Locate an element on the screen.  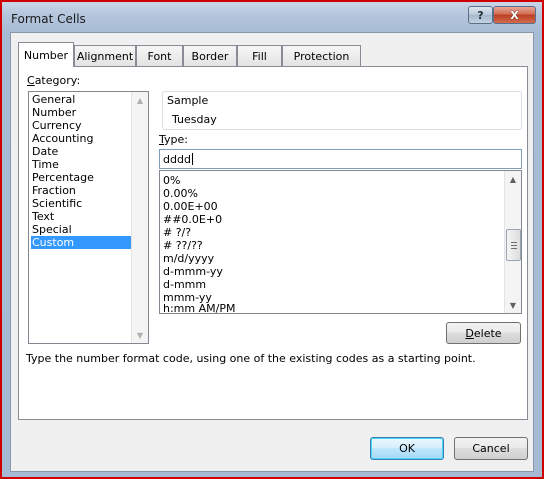
tab-fill: Fill is located at coordinates (259, 55).